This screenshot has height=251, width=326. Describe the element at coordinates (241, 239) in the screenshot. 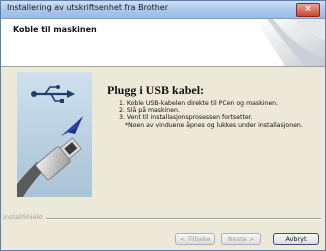

I see `next-button: Neste >` at that location.